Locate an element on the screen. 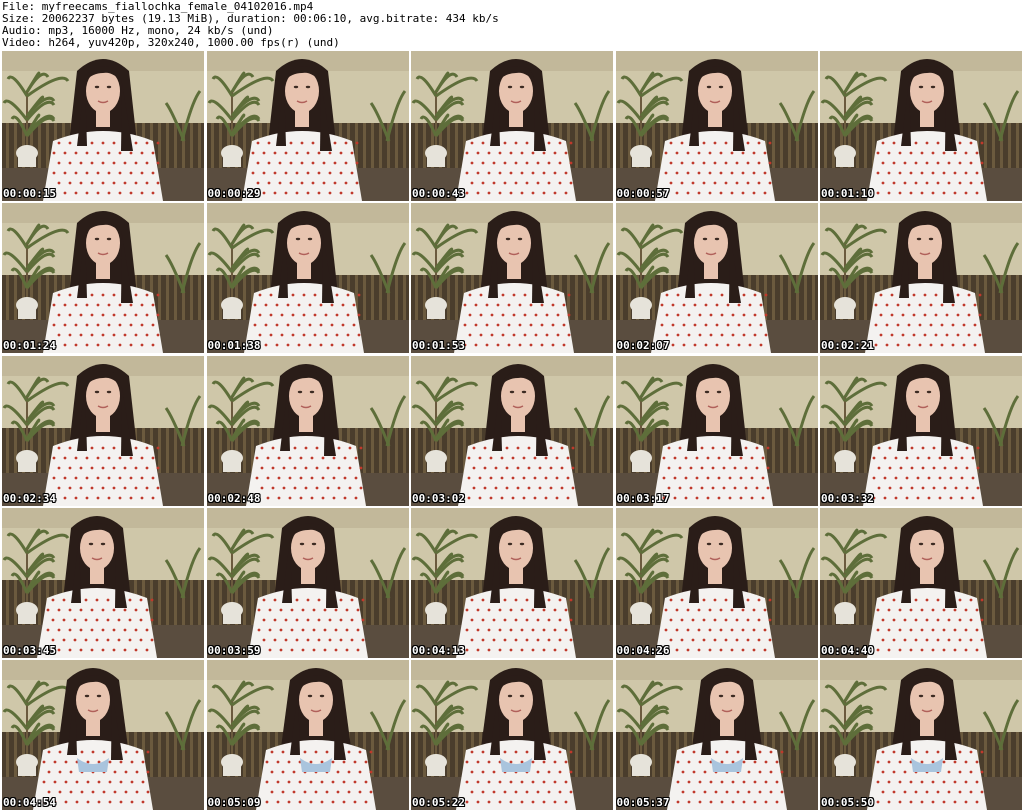  thumbnail-timestamp: 00:03:59 is located at coordinates (234, 650).